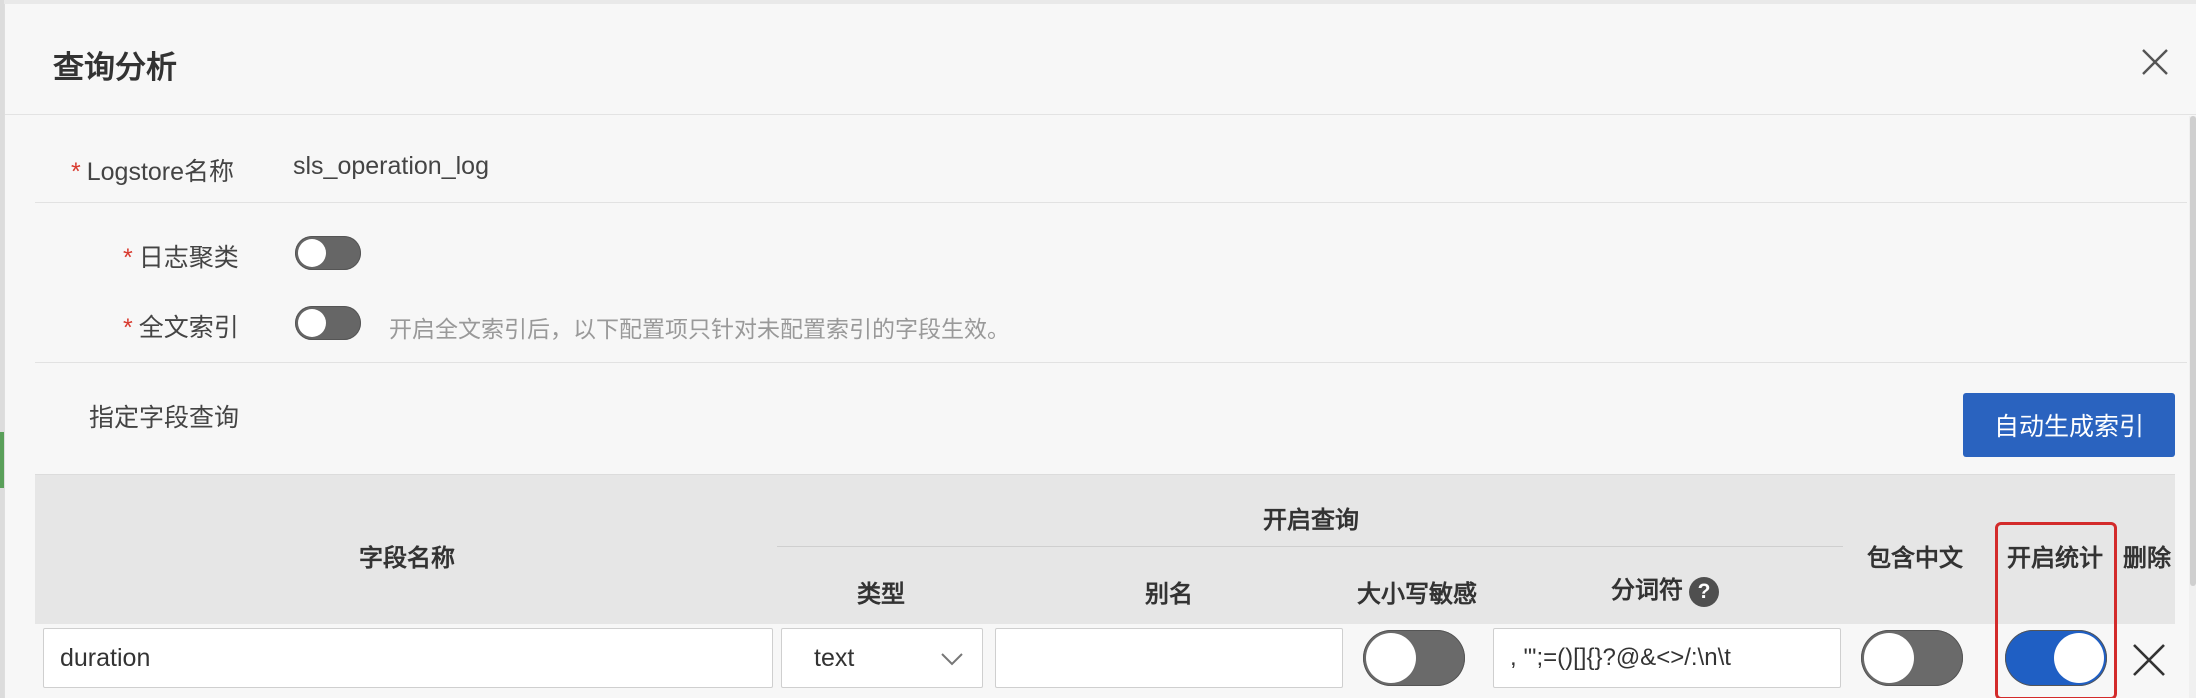 This screenshot has height=698, width=2196. What do you see at coordinates (328, 253) in the screenshot?
I see `log-cluster-toggle` at bounding box center [328, 253].